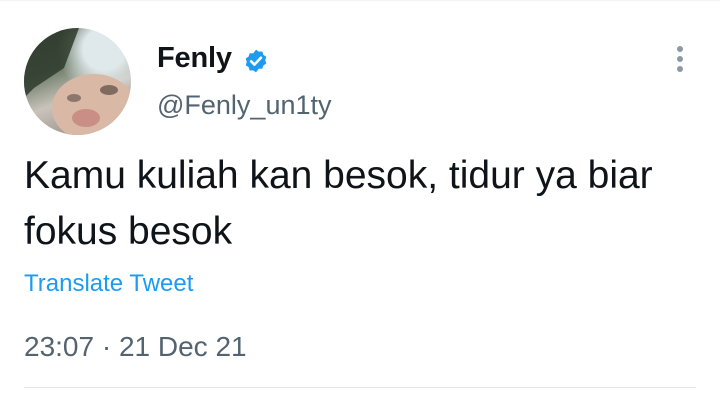  I want to click on avatar, so click(77, 81).